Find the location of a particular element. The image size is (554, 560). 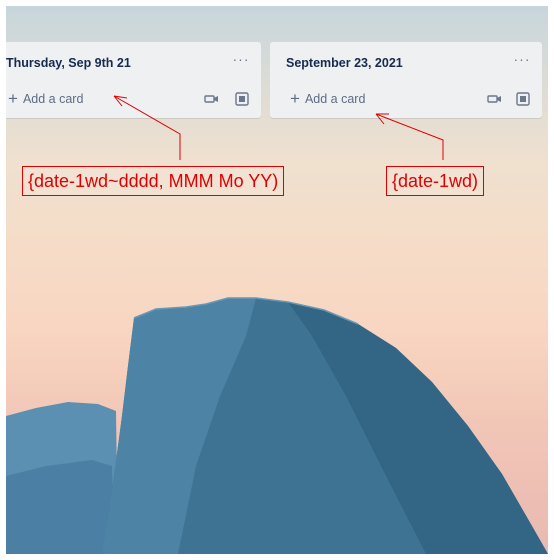

list-thursday-sep-9: Thursday, Sep 9th 21 ··· + Add a card is located at coordinates (133, 80).